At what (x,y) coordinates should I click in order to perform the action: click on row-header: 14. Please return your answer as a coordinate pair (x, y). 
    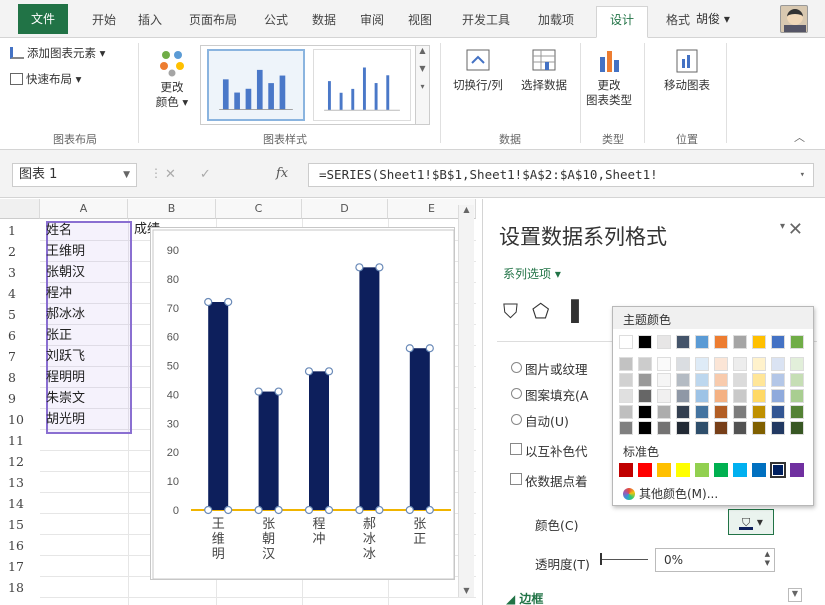
    Looking at the image, I should click on (20, 503).